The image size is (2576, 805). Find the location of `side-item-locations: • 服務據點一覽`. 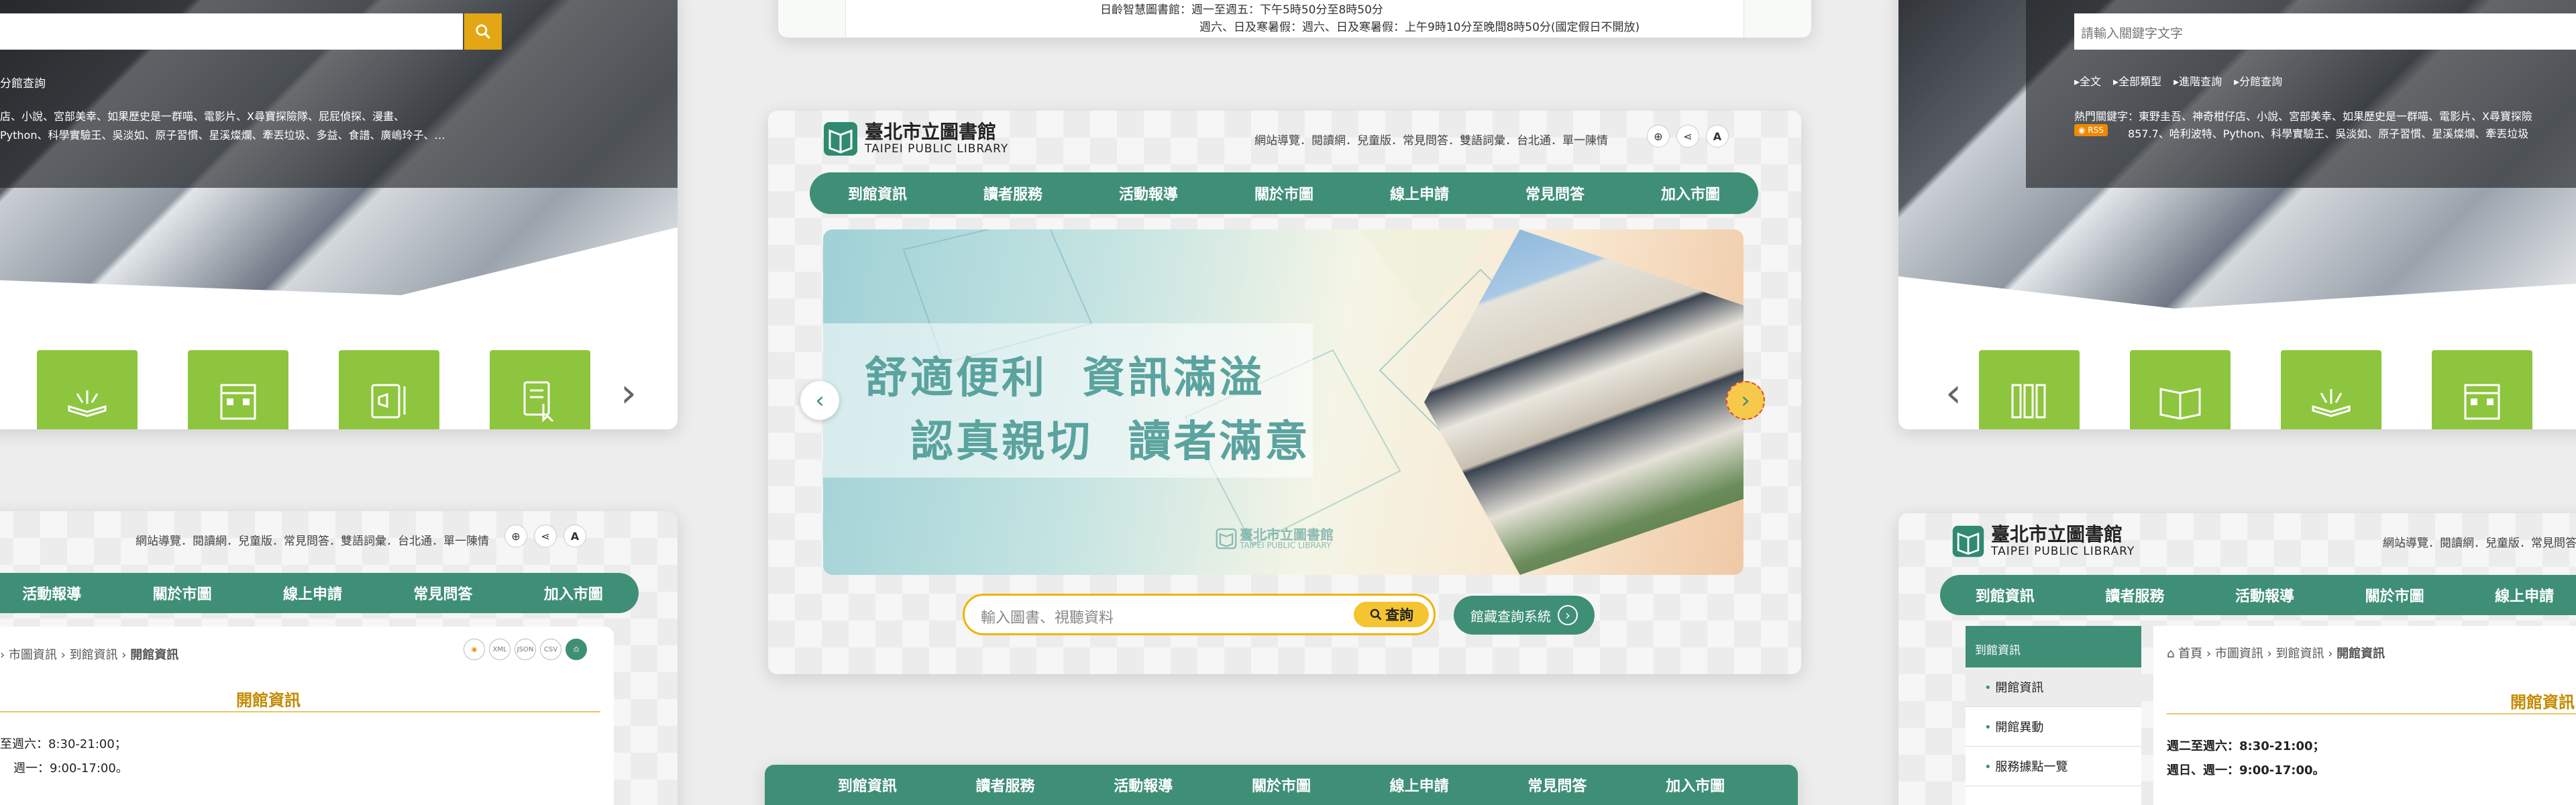

side-item-locations: • 服務據點一覽 is located at coordinates (2053, 766).